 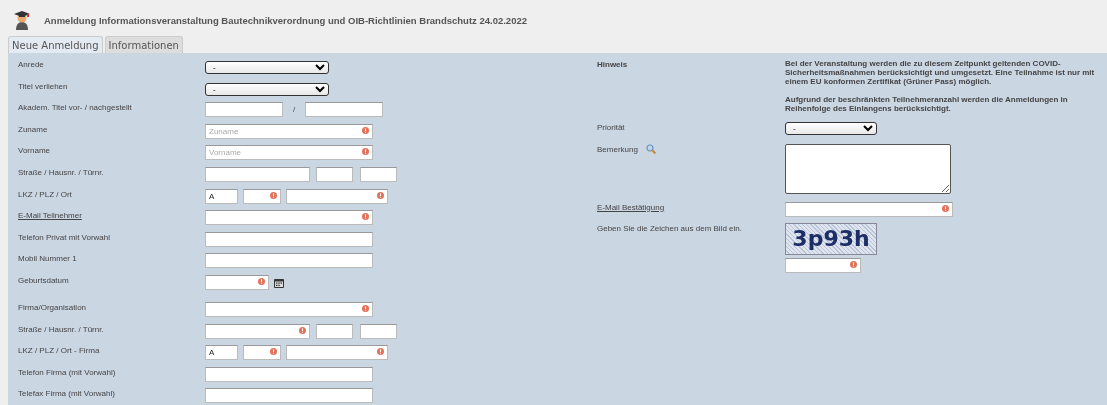 I want to click on captcha-image: 3p93h, so click(x=831, y=239).